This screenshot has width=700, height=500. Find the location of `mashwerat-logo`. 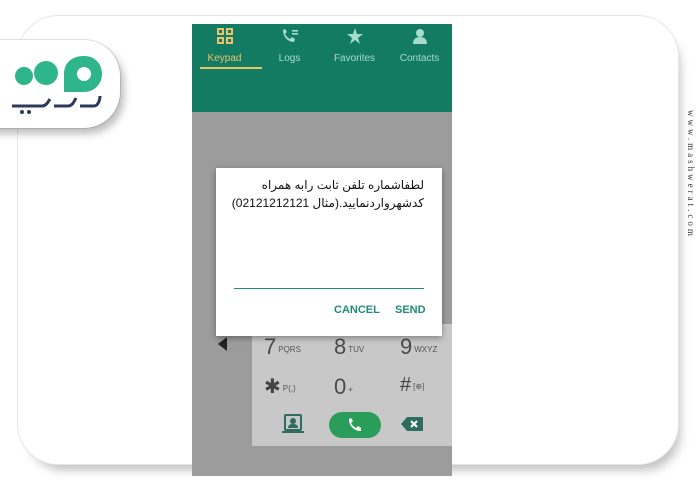

mashwerat-logo is located at coordinates (57, 85).